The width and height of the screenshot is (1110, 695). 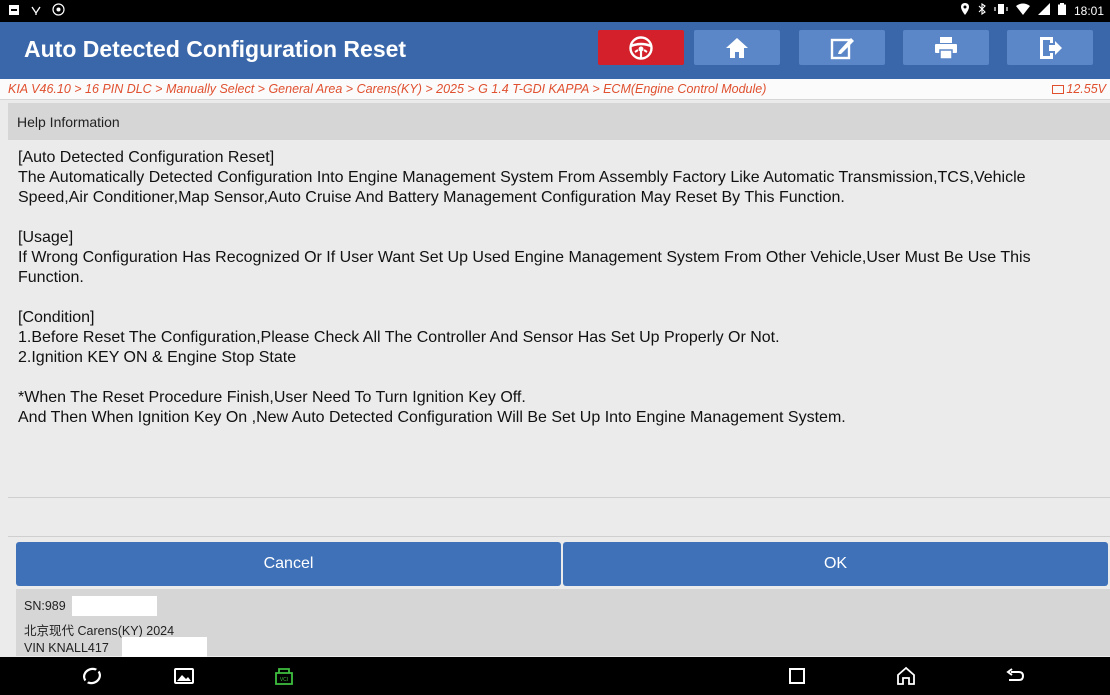 What do you see at coordinates (68, 122) in the screenshot?
I see `section-title: Help Information` at bounding box center [68, 122].